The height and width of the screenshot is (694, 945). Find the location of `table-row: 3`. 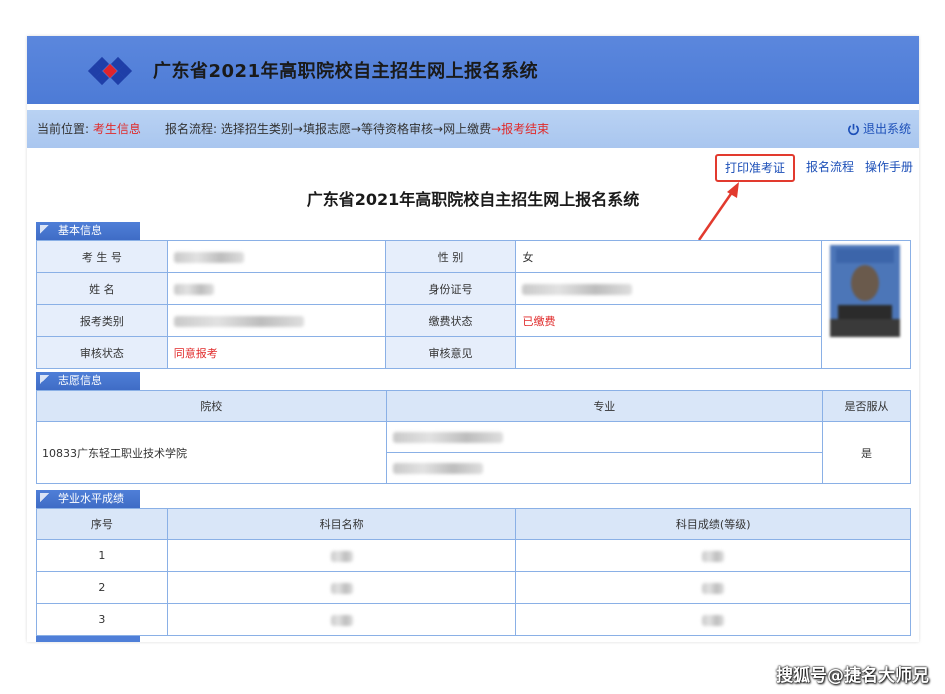

table-row: 3 is located at coordinates (473, 619).